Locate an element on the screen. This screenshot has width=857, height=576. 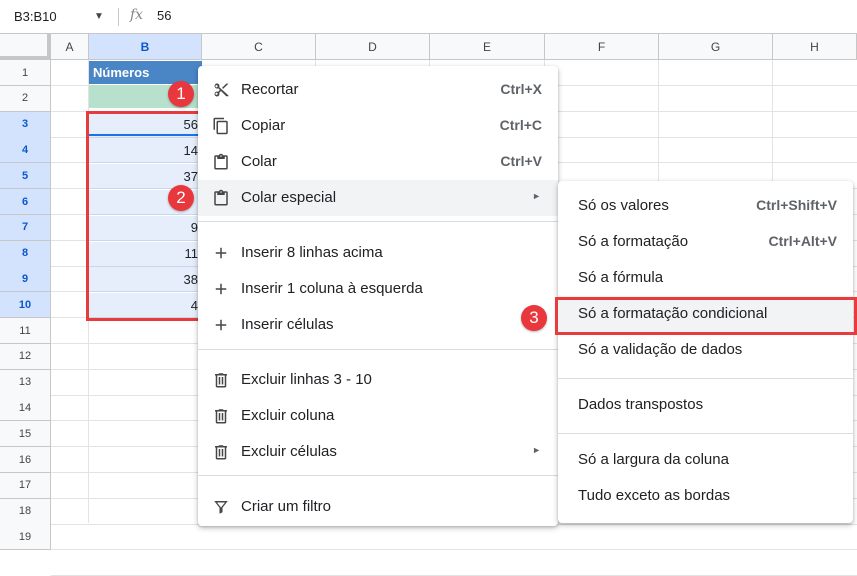
row-header-4: 4 is located at coordinates (25, 150).